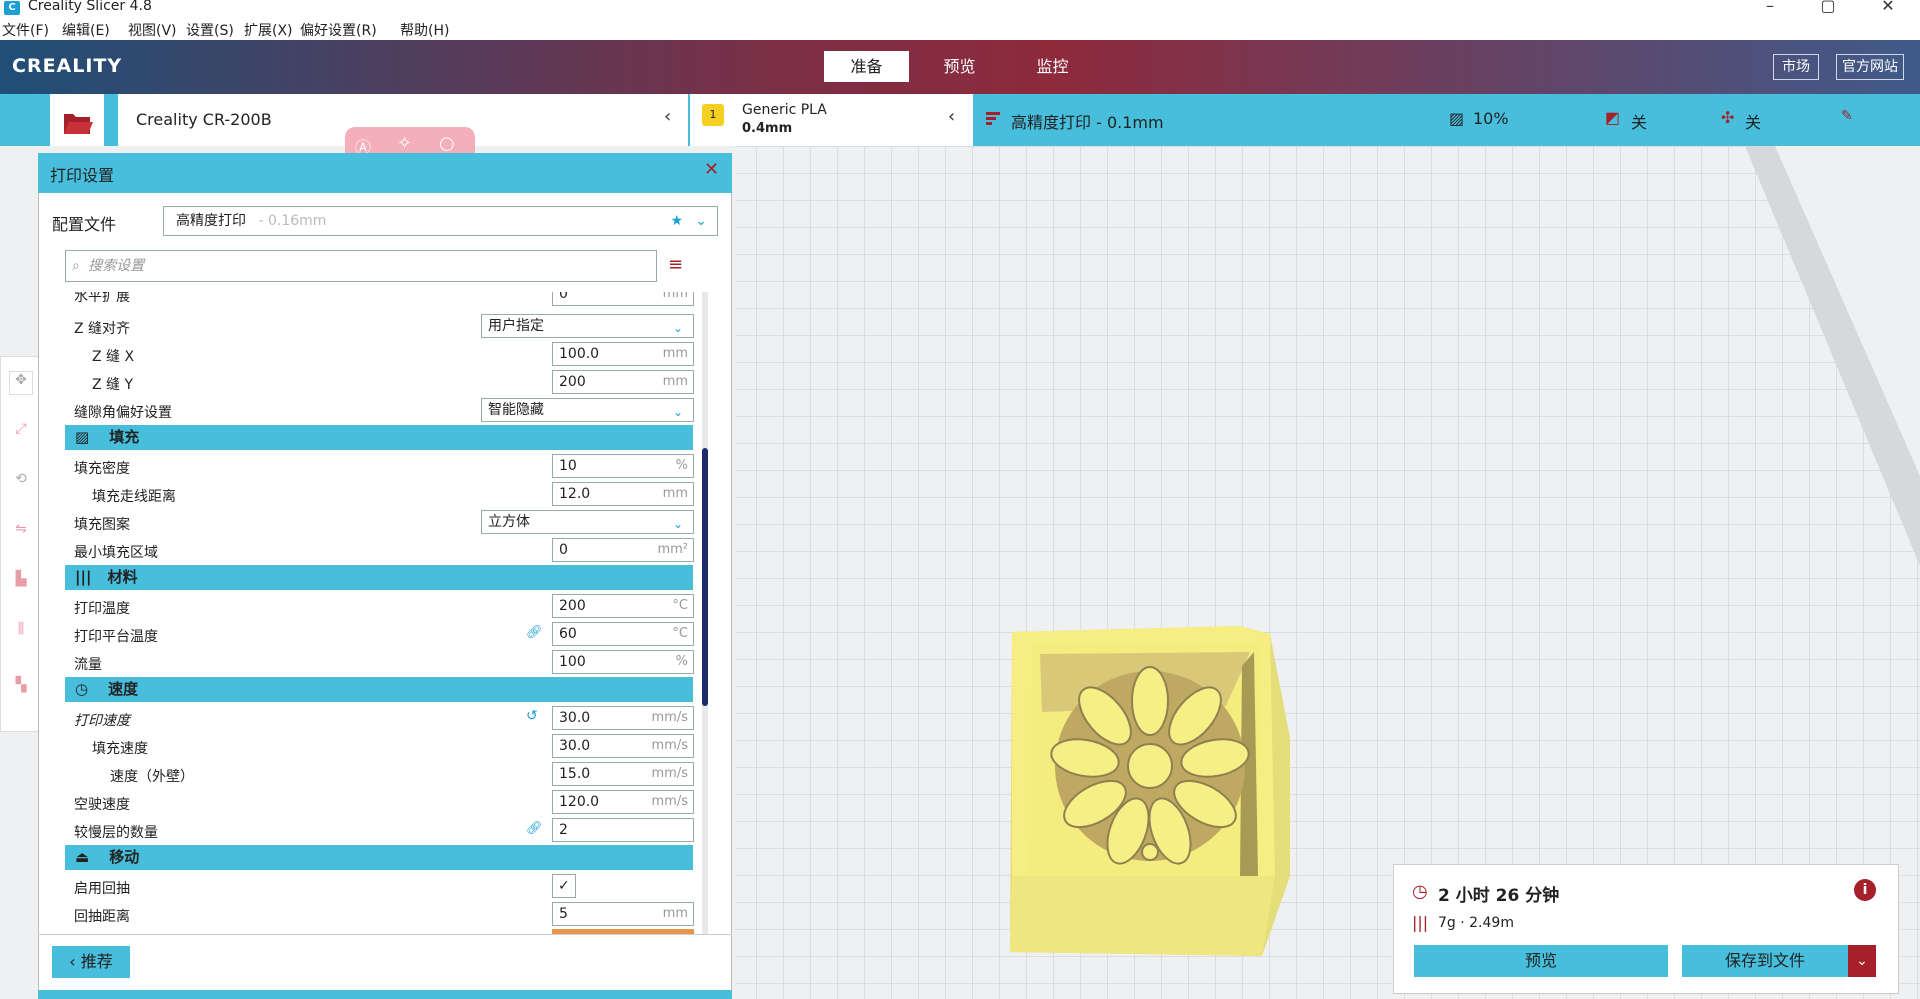  I want to click on tab-prepare: 准备, so click(866, 66).